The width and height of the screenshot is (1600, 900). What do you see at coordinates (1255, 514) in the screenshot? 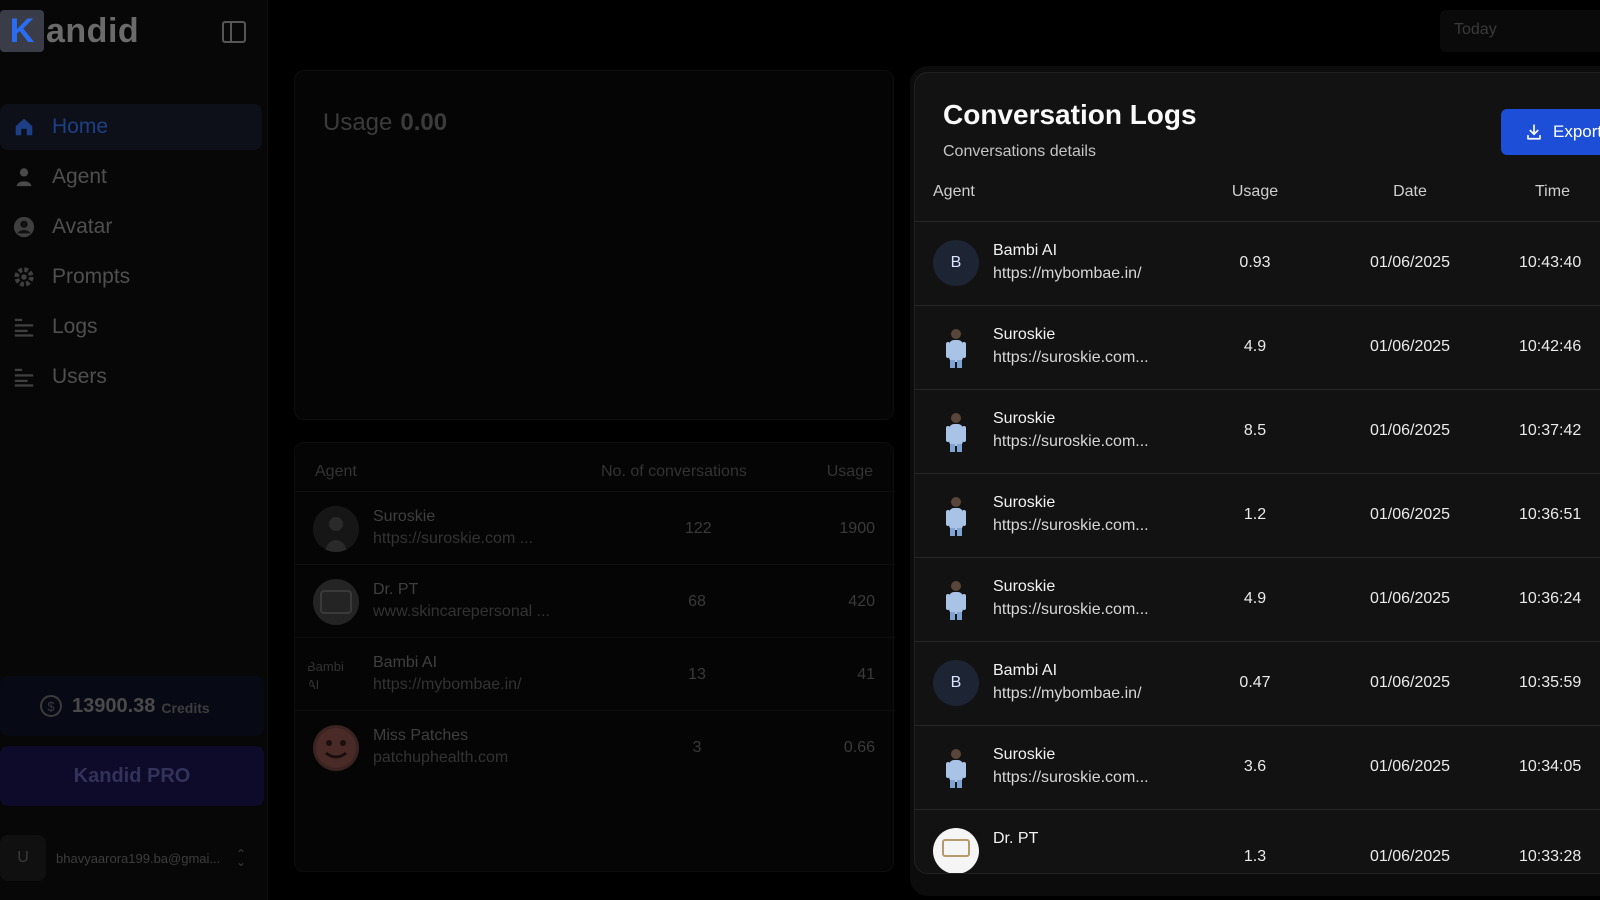
I see `usage-cell: 1.2` at bounding box center [1255, 514].